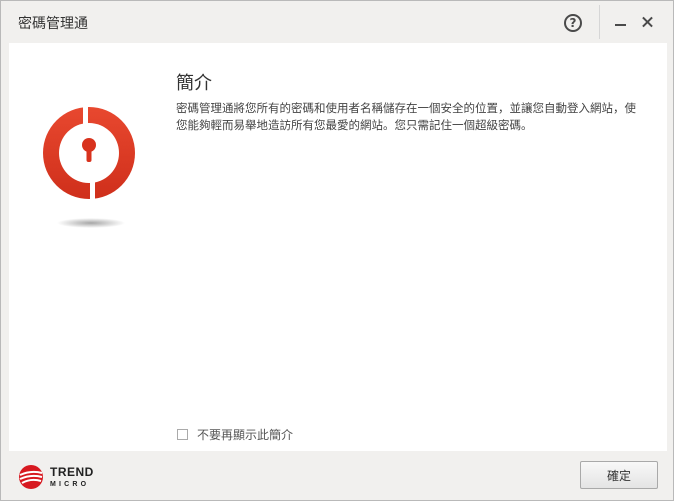 Image resolution: width=674 pixels, height=501 pixels. Describe the element at coordinates (53, 24) in the screenshot. I see `window-title: 密碼管理通` at that location.